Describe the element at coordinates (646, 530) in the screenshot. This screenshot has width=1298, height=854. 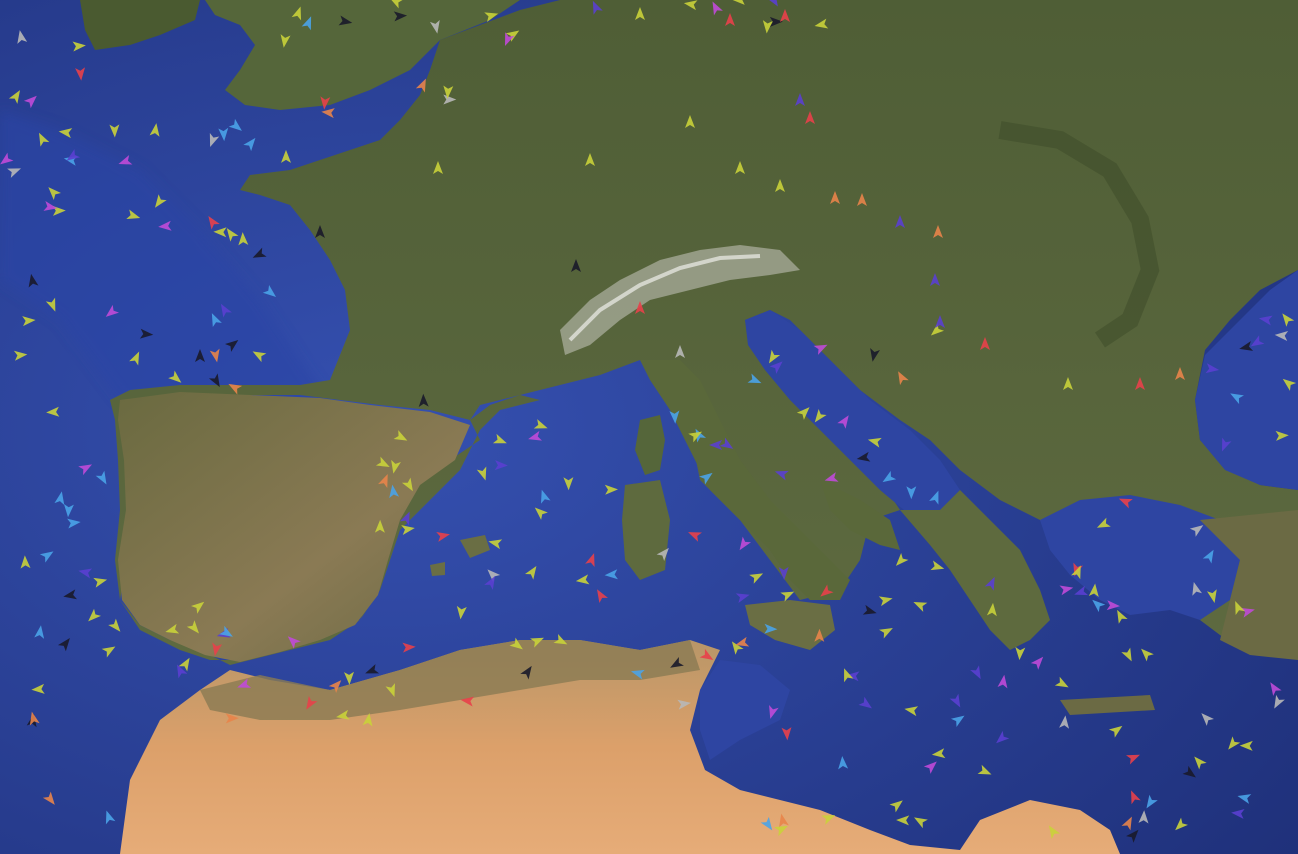
I see `sardinia` at that location.